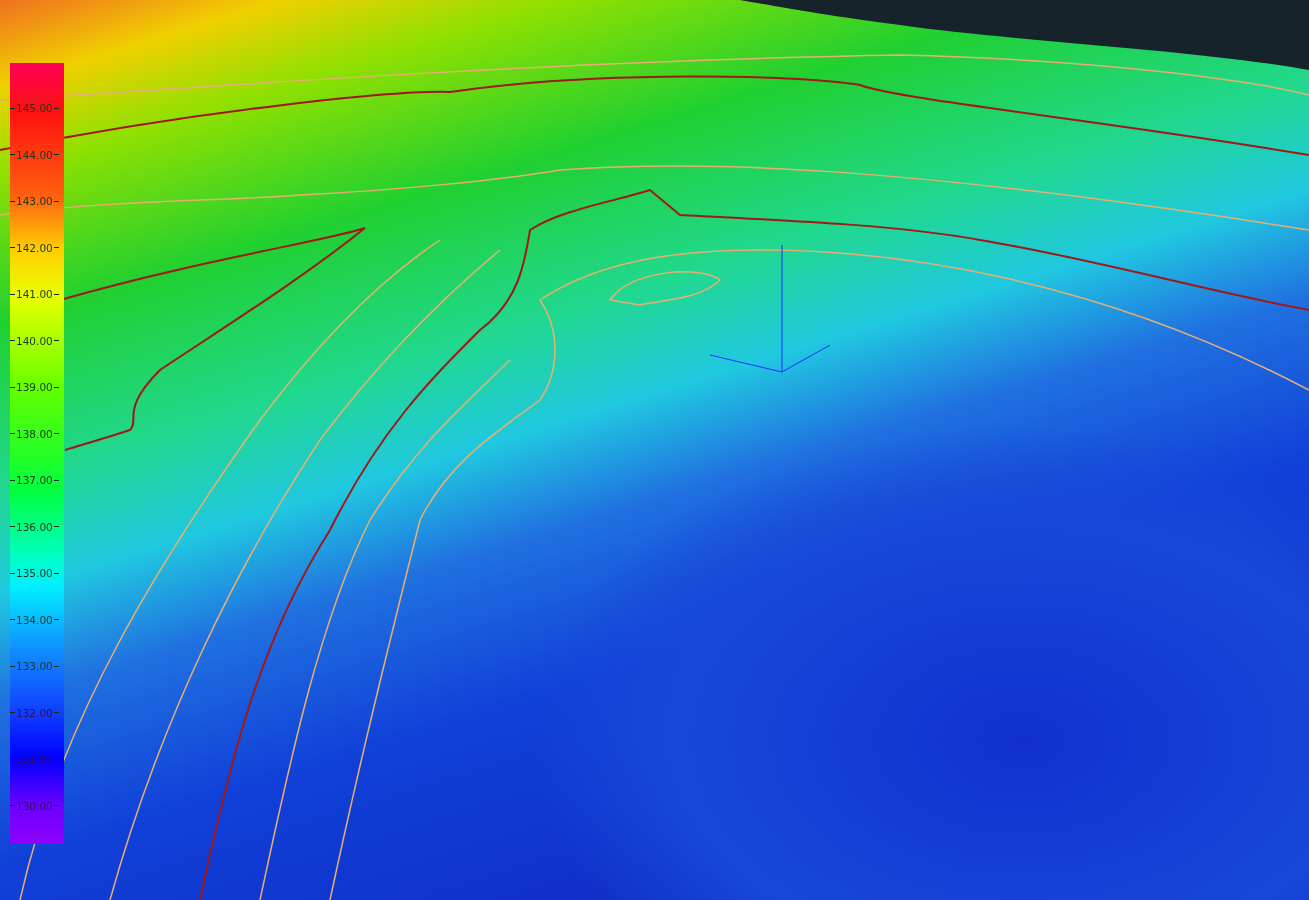 Image resolution: width=1309 pixels, height=900 pixels. Describe the element at coordinates (34, 526) in the screenshot. I see `scale-label: 136.00` at that location.